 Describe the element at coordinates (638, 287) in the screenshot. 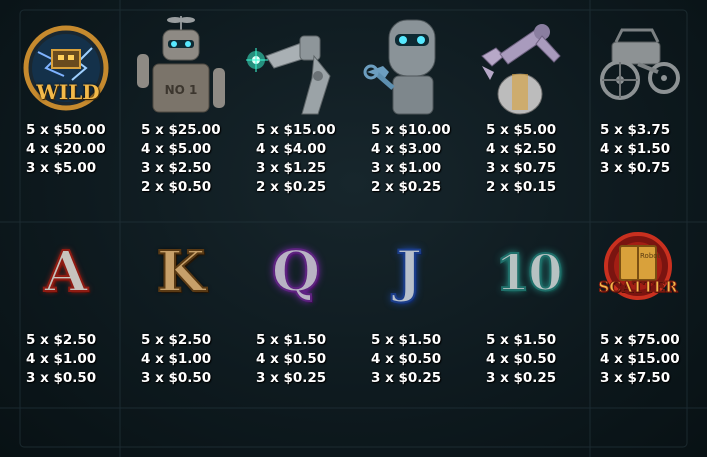

I see `scatter-label: SCATTER` at that location.